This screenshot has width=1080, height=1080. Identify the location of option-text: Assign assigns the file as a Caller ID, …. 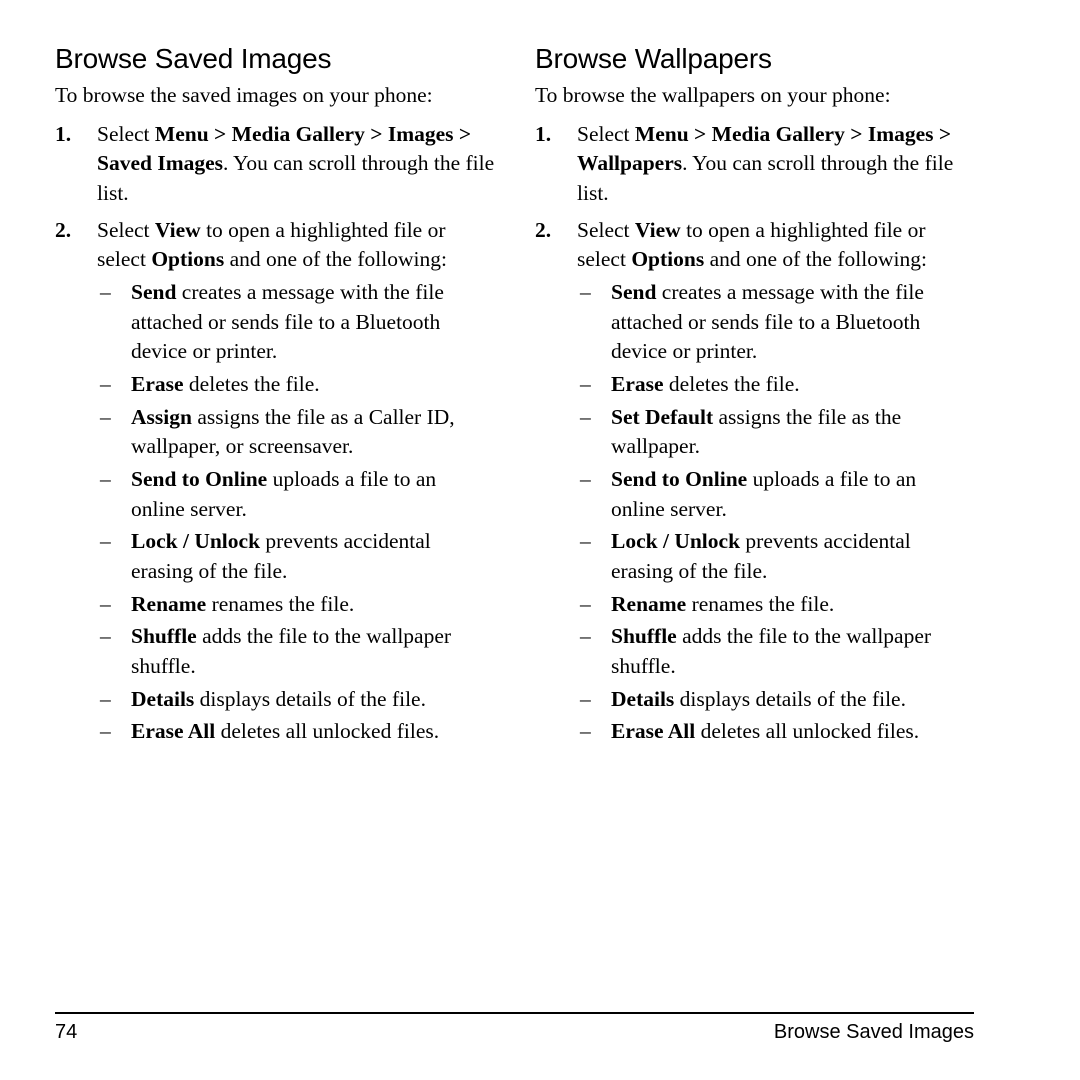
(293, 432).